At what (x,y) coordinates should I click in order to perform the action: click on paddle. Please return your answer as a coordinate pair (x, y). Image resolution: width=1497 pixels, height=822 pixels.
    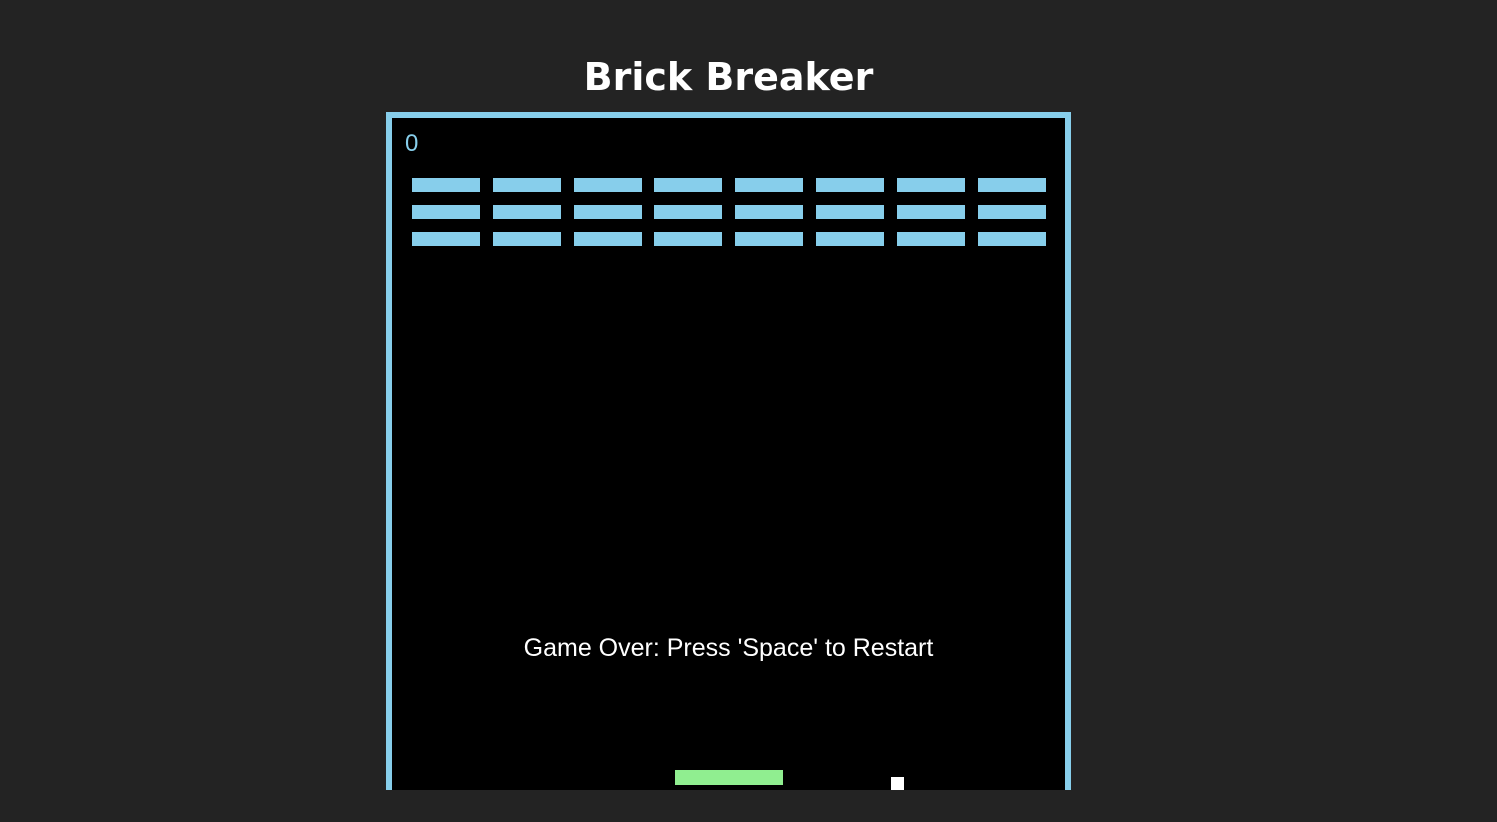
    Looking at the image, I should click on (729, 777).